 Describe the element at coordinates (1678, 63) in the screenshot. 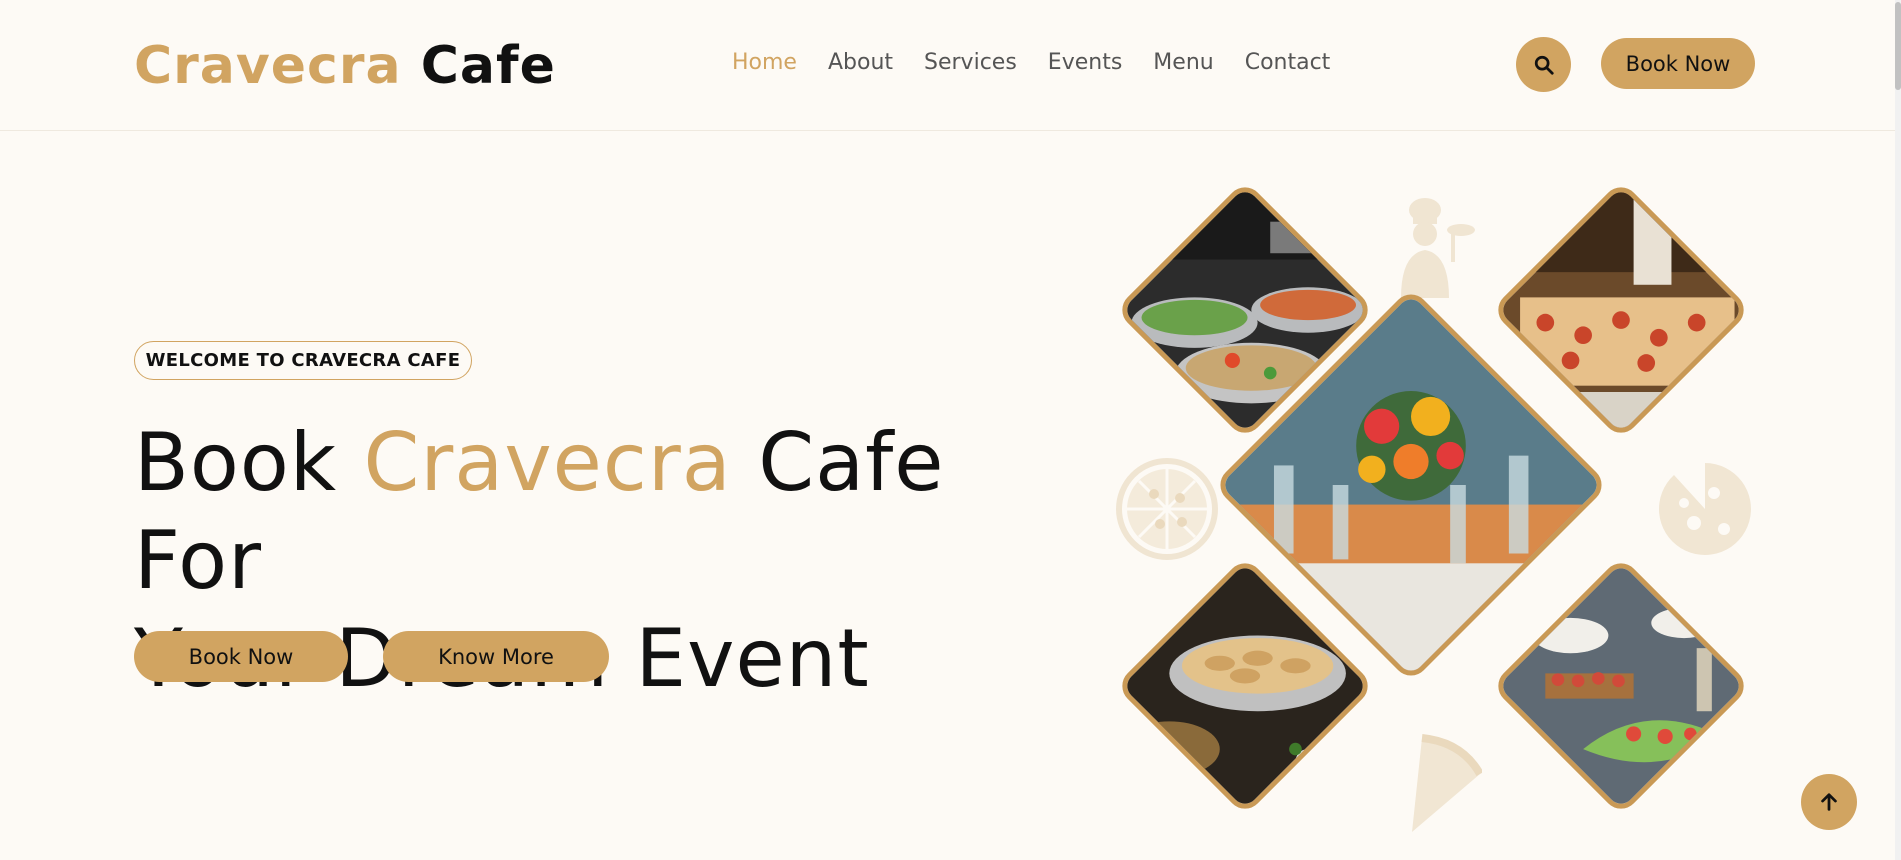

I see `nav-book-now-button: Book Now` at that location.